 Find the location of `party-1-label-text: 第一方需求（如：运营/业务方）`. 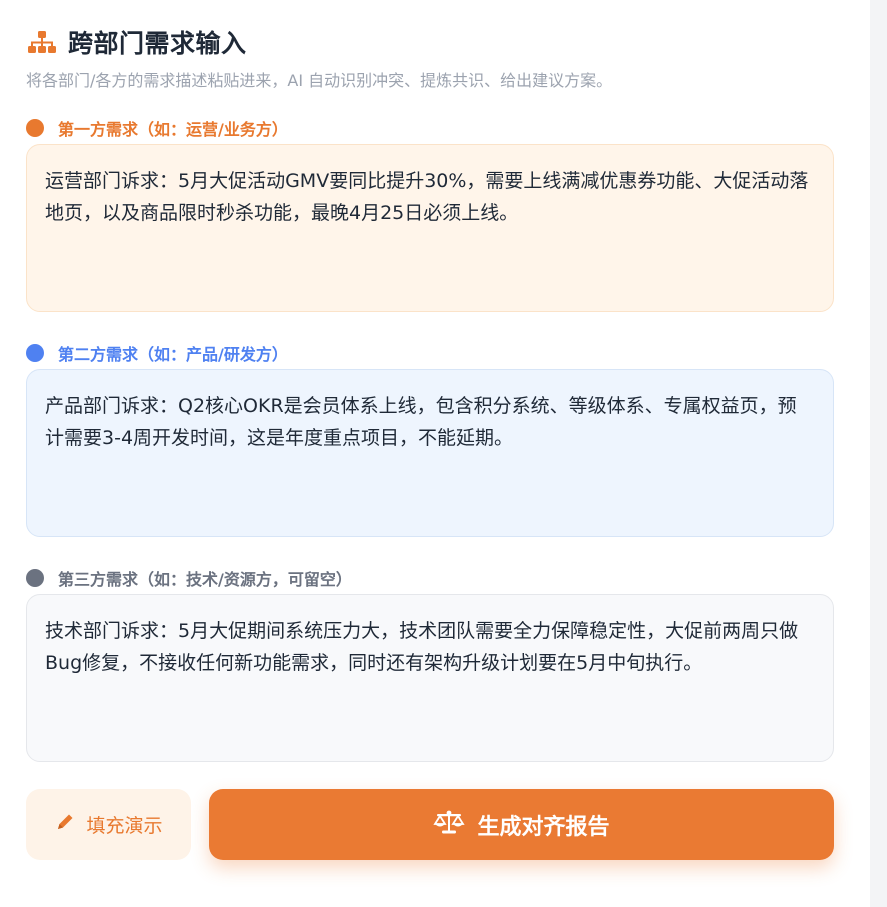

party-1-label-text: 第一方需求（如：运营/业务方） is located at coordinates (173, 129).